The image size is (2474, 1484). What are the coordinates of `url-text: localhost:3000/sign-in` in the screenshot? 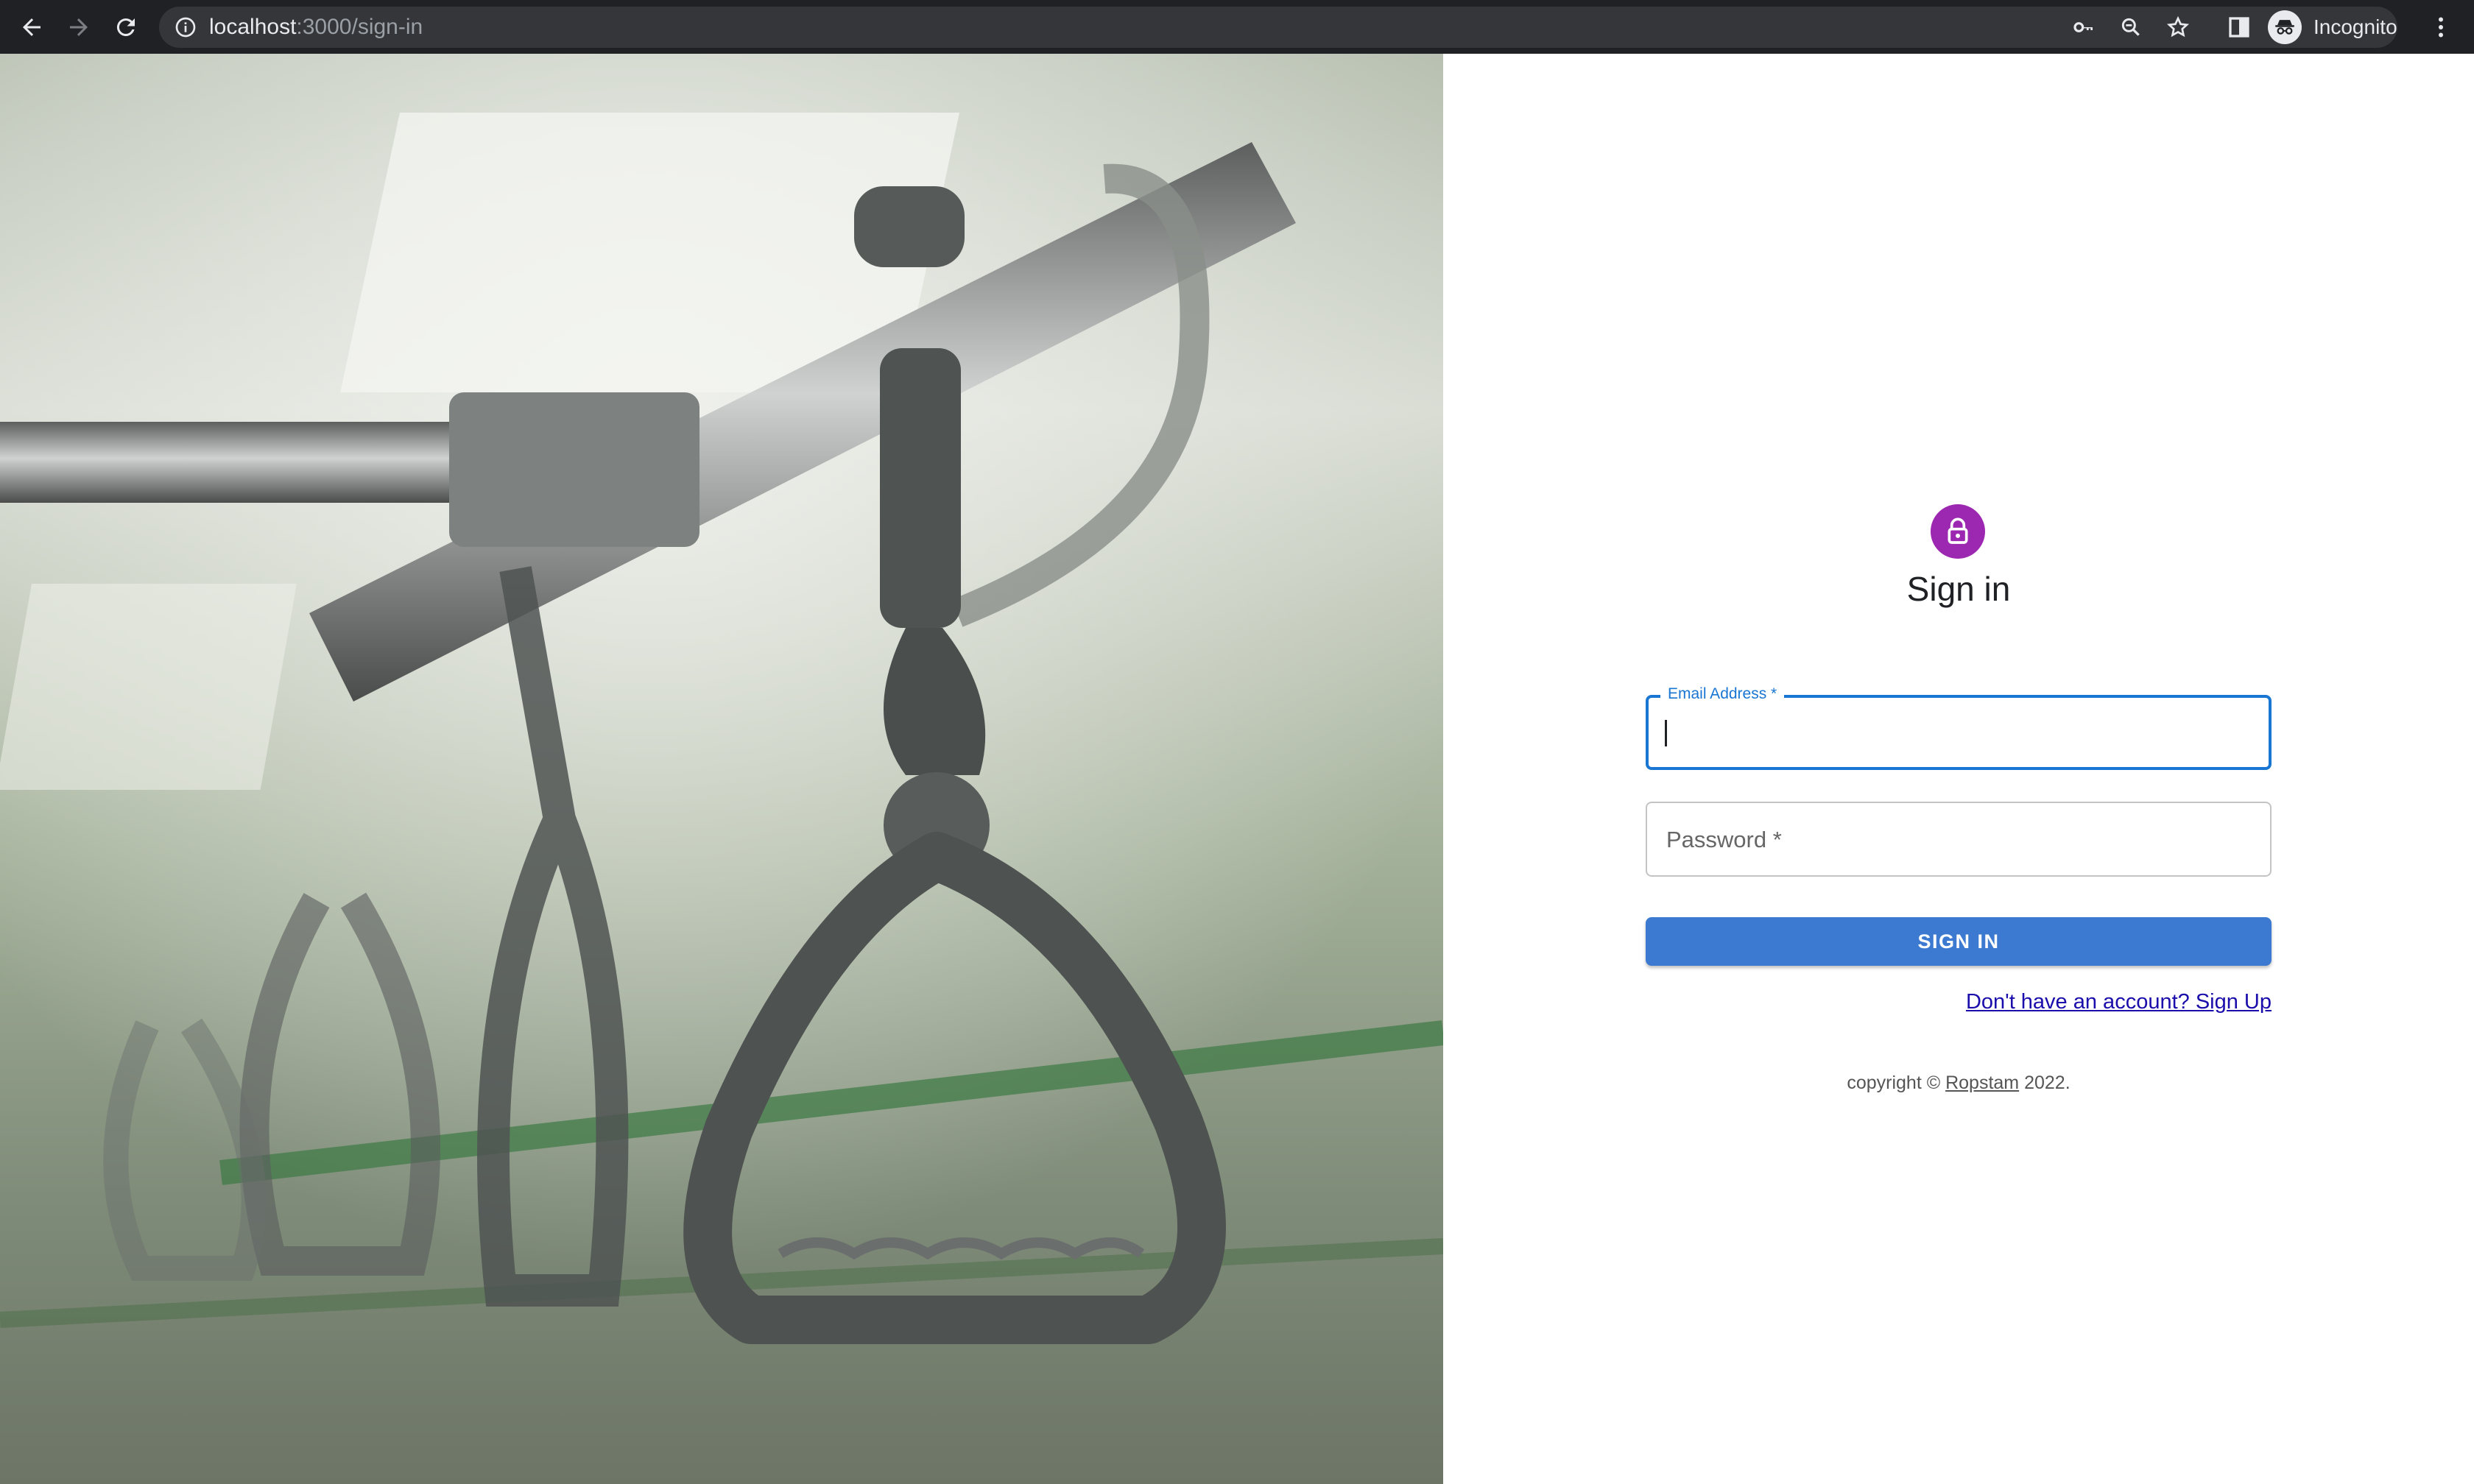 It's located at (316, 27).